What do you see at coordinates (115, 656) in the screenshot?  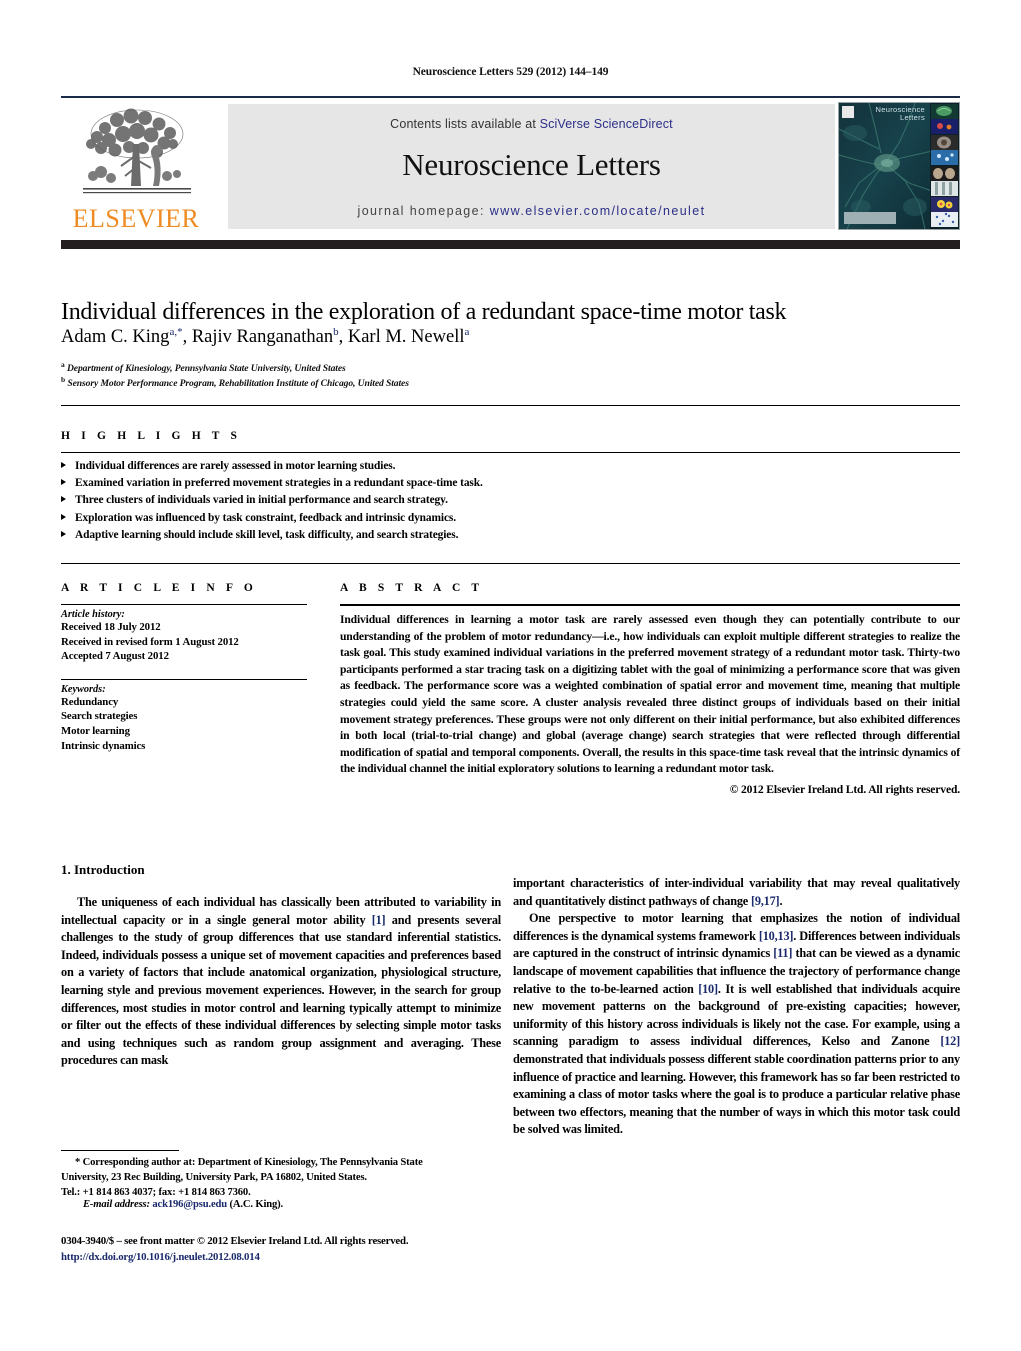 I see `article-history-line: Accepted 7 August 2012` at bounding box center [115, 656].